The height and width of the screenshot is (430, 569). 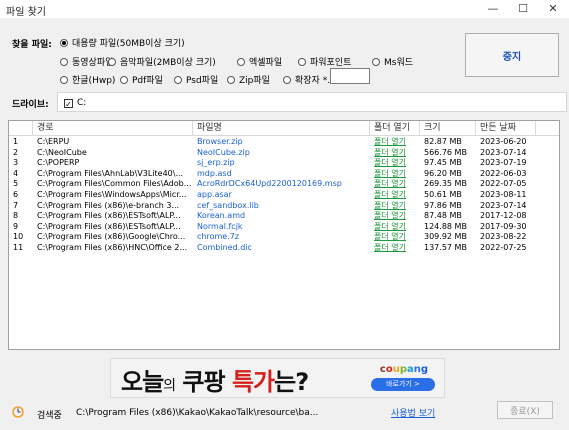 I want to click on coupang-block: coupang 바로가기 >, so click(x=404, y=379).